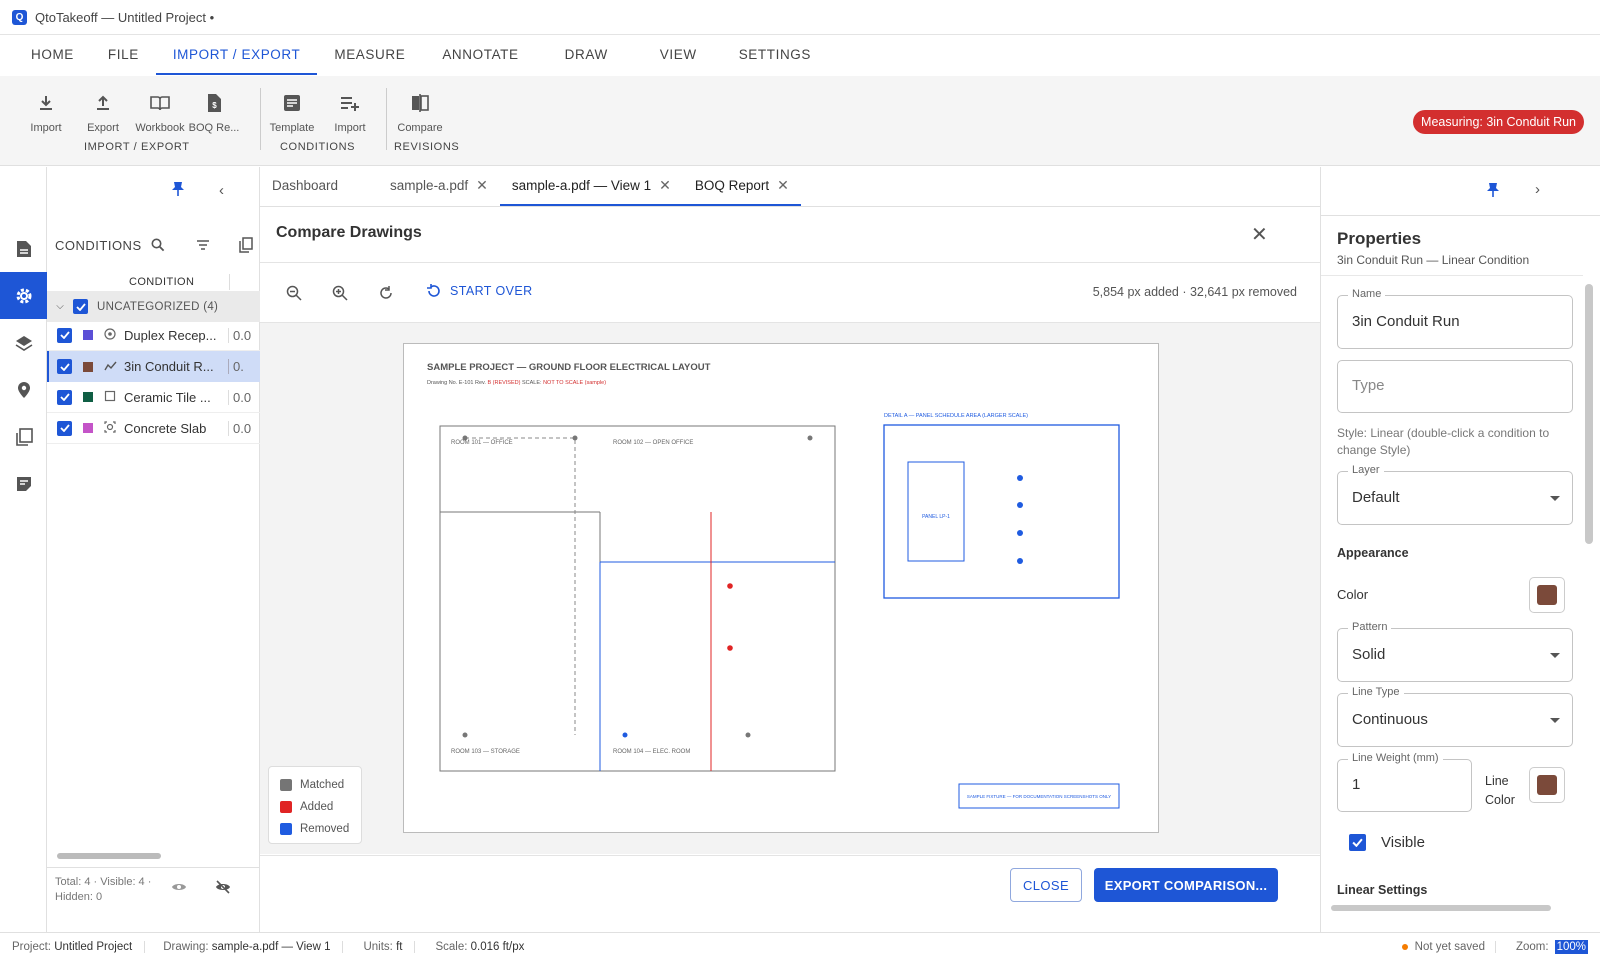  What do you see at coordinates (1404, 782) in the screenshot?
I see `line-weight-field: Line Weight (mm) 1` at bounding box center [1404, 782].